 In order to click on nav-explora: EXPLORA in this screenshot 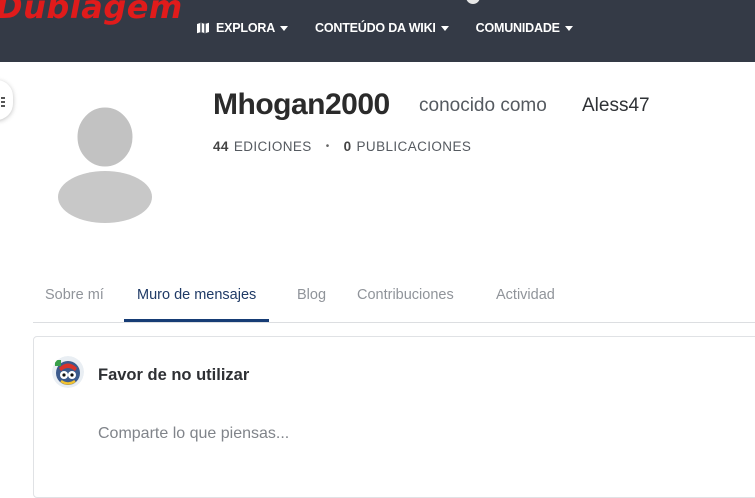, I will do `click(242, 28)`.